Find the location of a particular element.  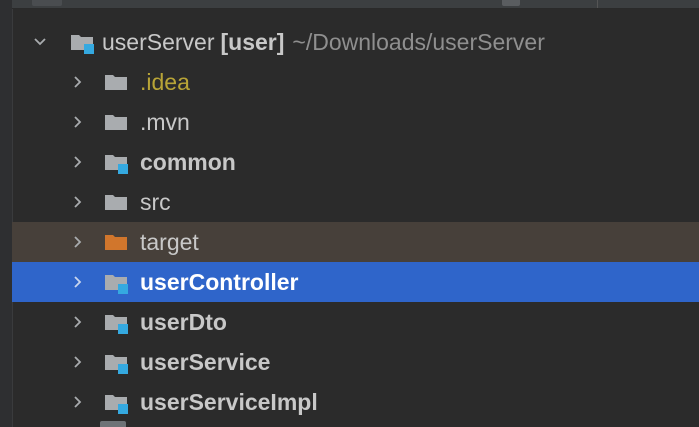

chevron-down-icon is located at coordinates (40, 42).